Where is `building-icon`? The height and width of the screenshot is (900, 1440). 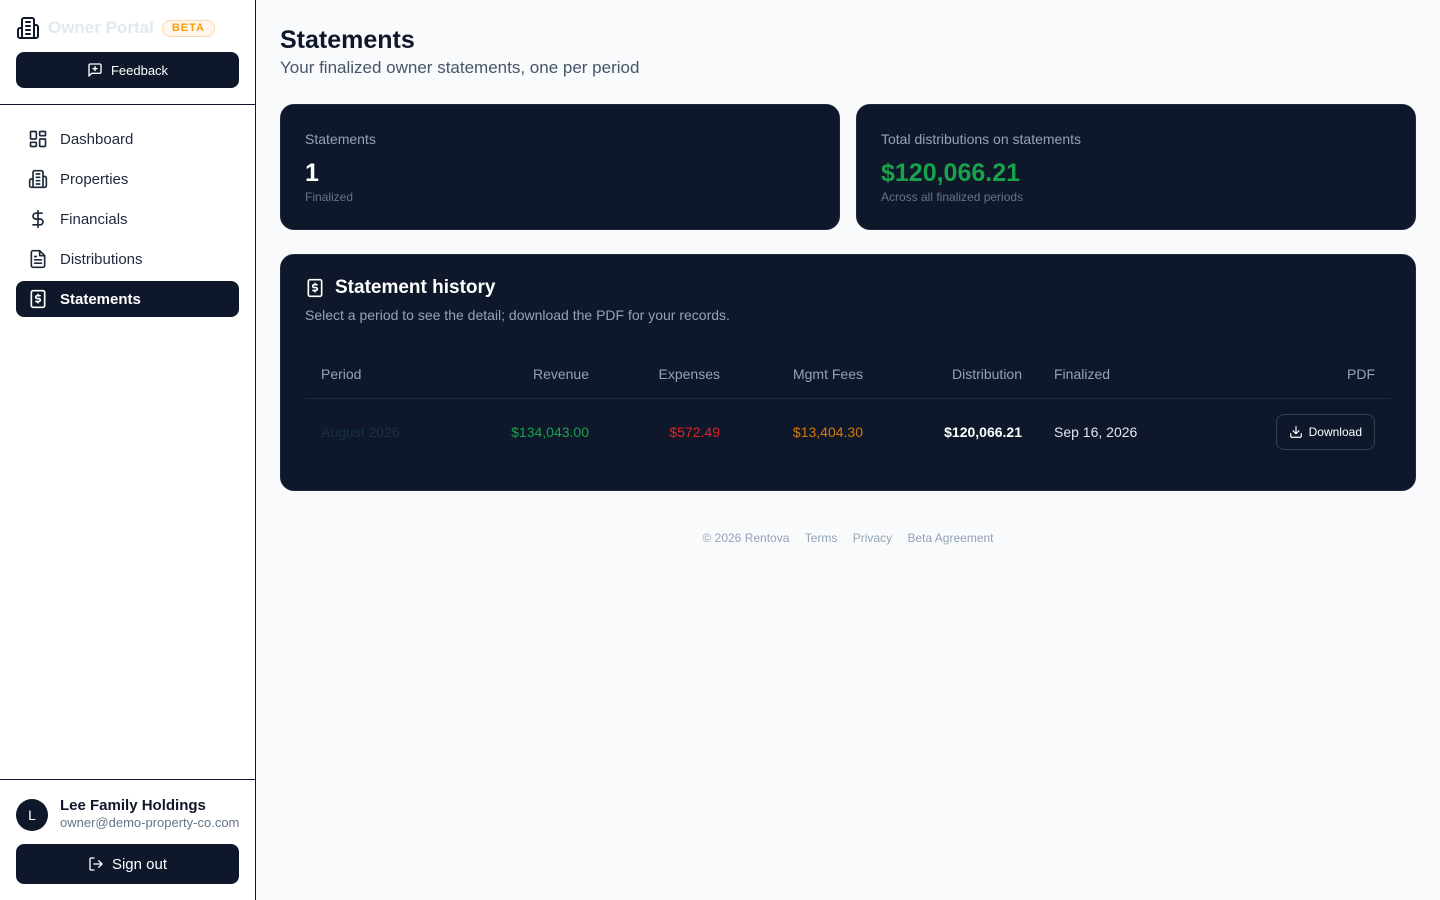 building-icon is located at coordinates (38, 179).